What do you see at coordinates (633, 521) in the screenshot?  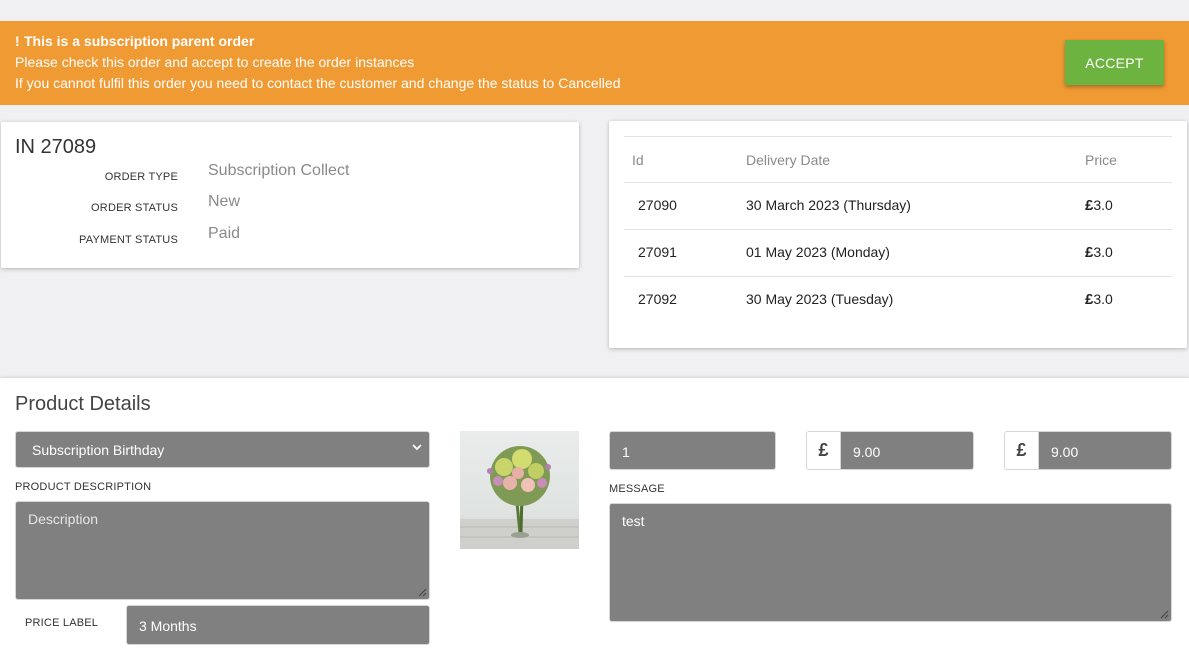 I see `message-value: test` at bounding box center [633, 521].